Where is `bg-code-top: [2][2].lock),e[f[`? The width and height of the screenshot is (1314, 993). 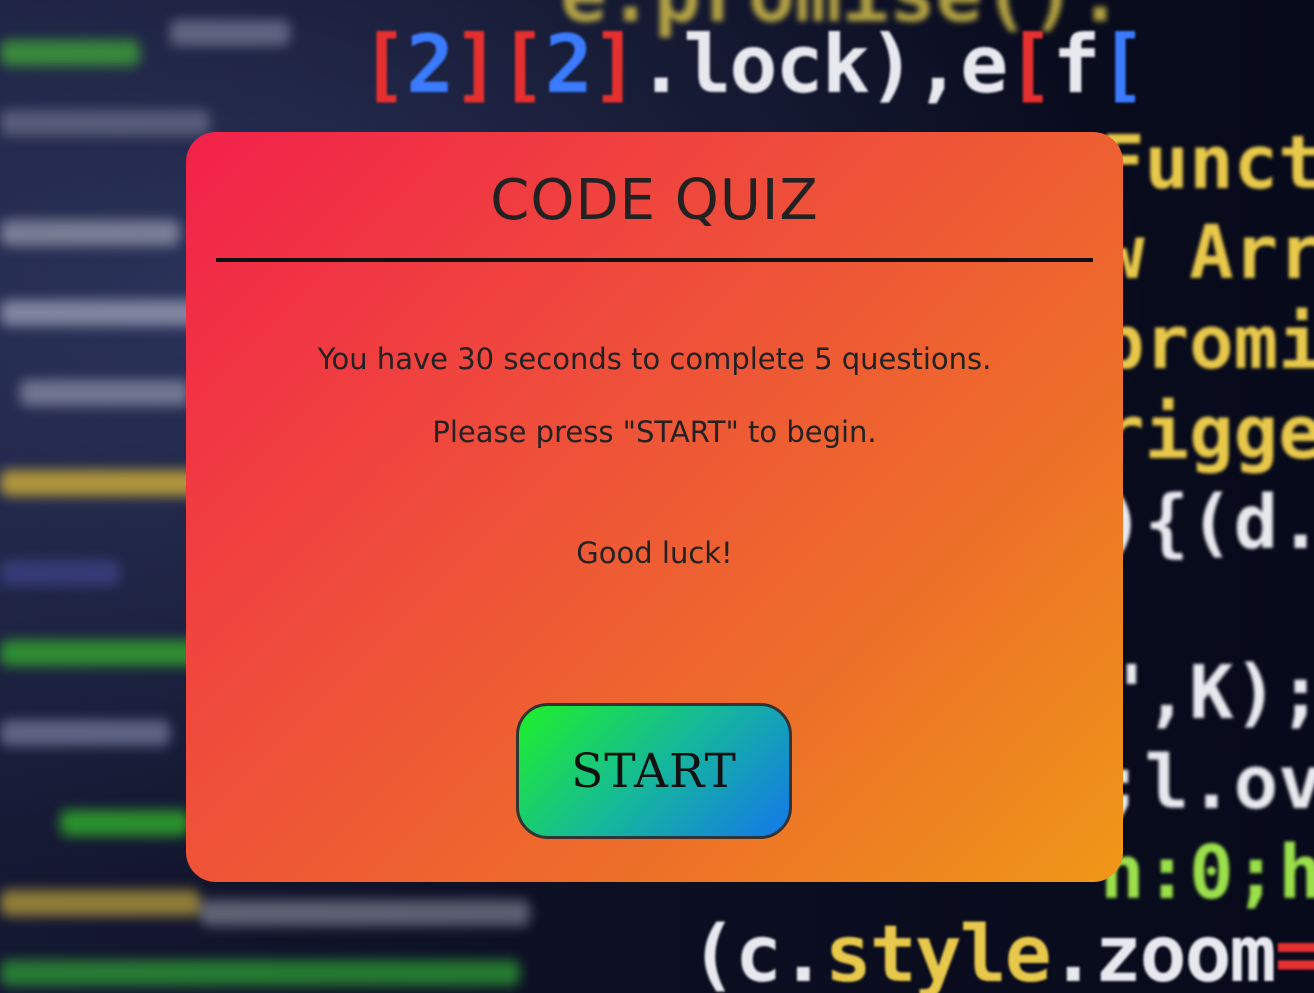 bg-code-top: [2][2].lock),e[f[ is located at coordinates (753, 64).